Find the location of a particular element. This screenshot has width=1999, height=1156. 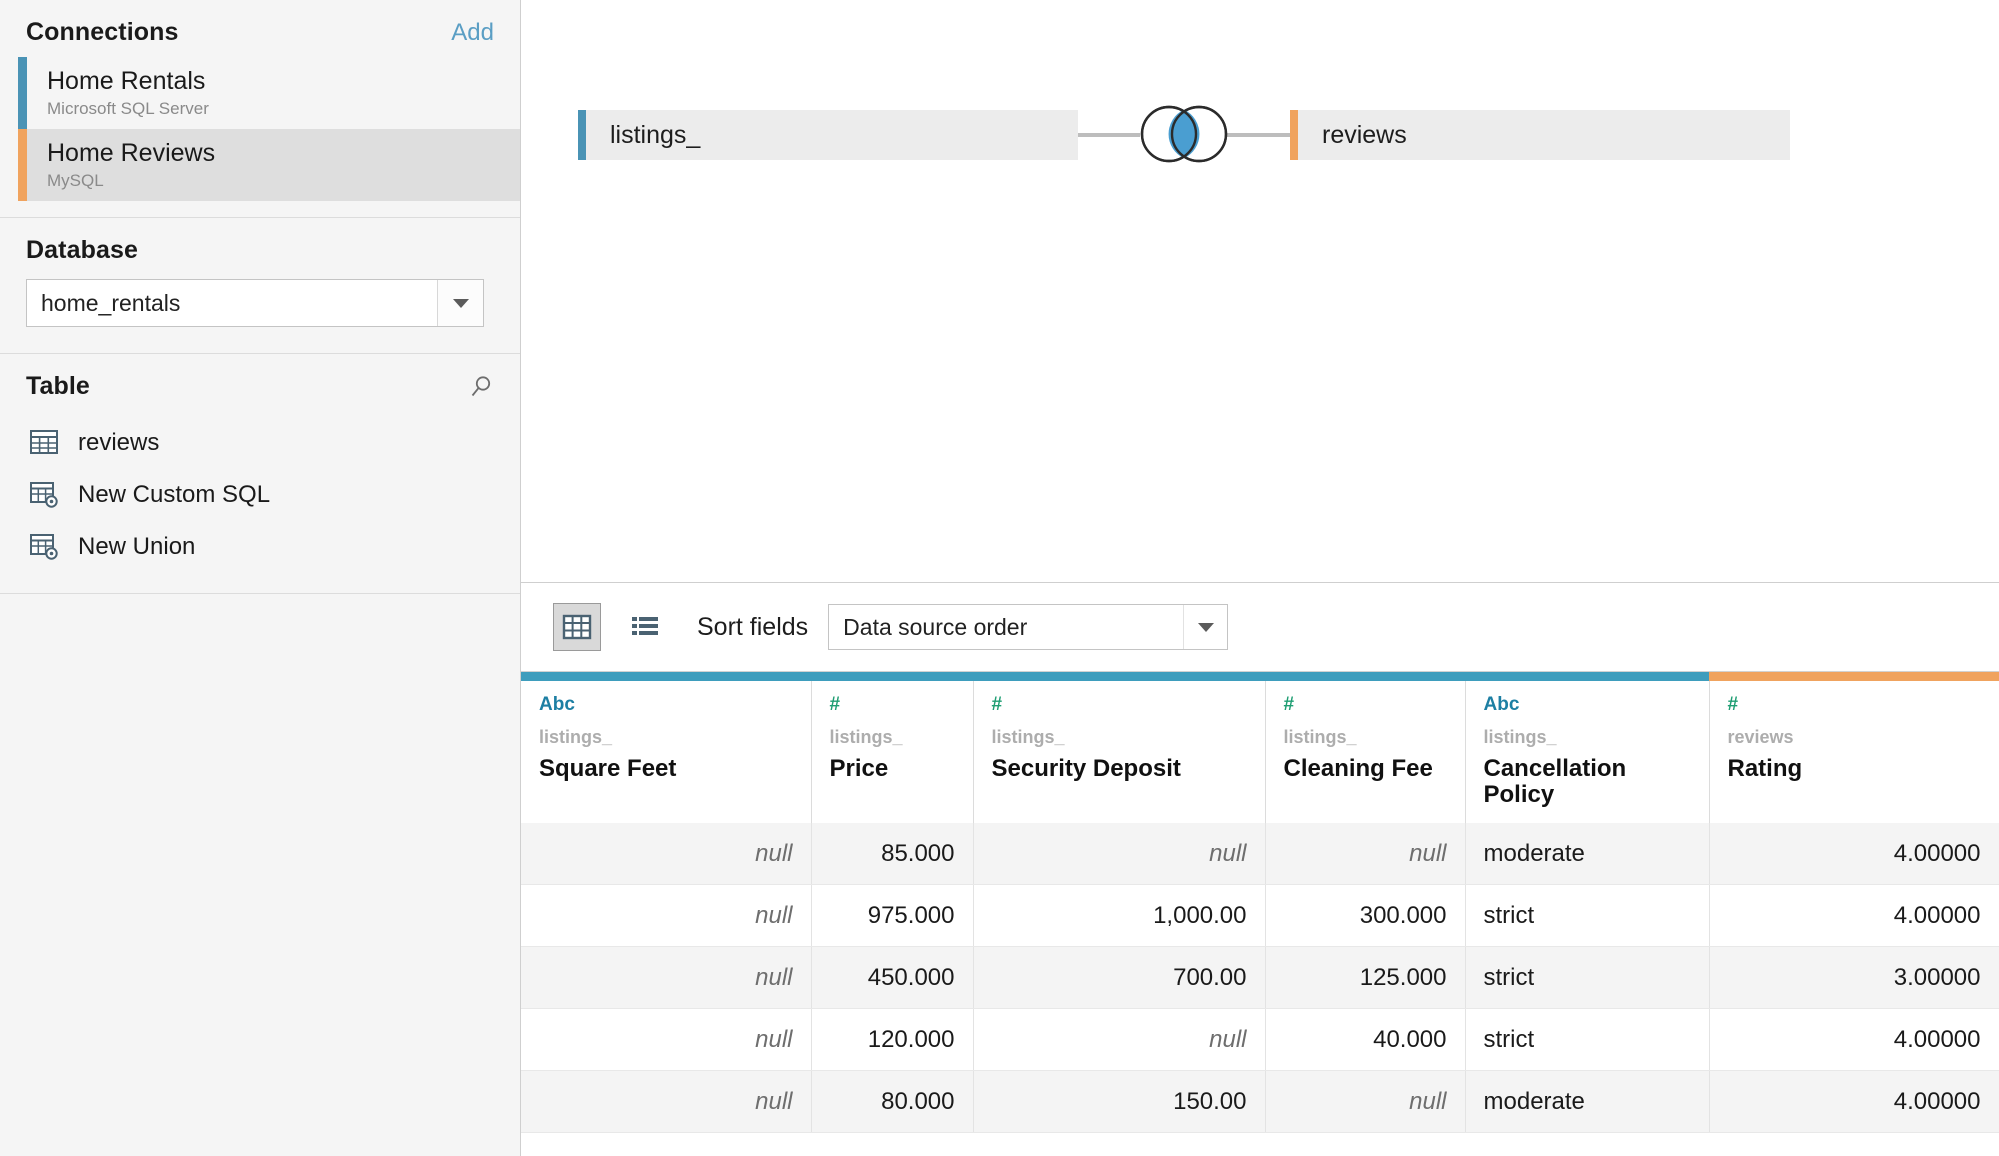

column-name: Rating is located at coordinates (1765, 768).